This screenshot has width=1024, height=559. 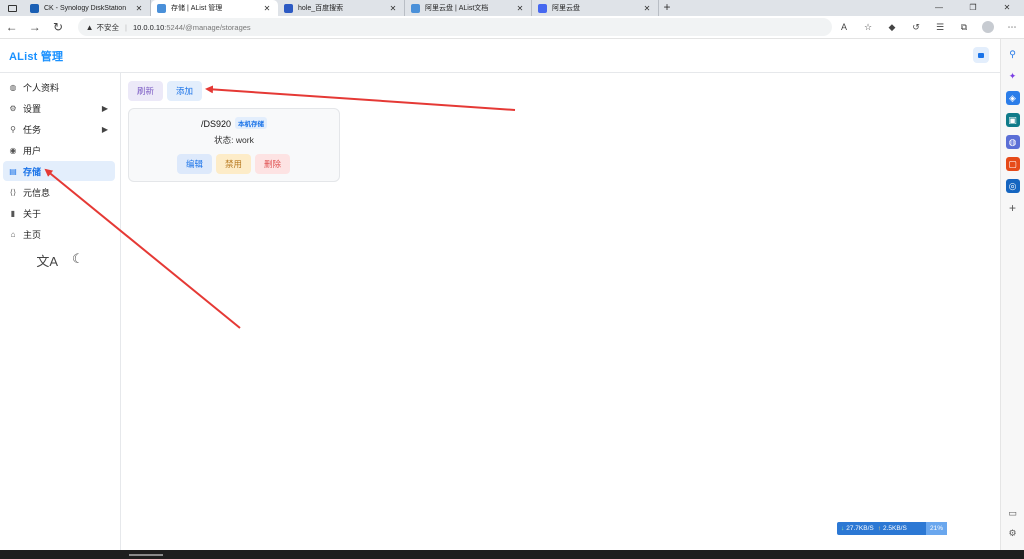 I want to click on copilot-icon: ✦, so click(x=1013, y=76).